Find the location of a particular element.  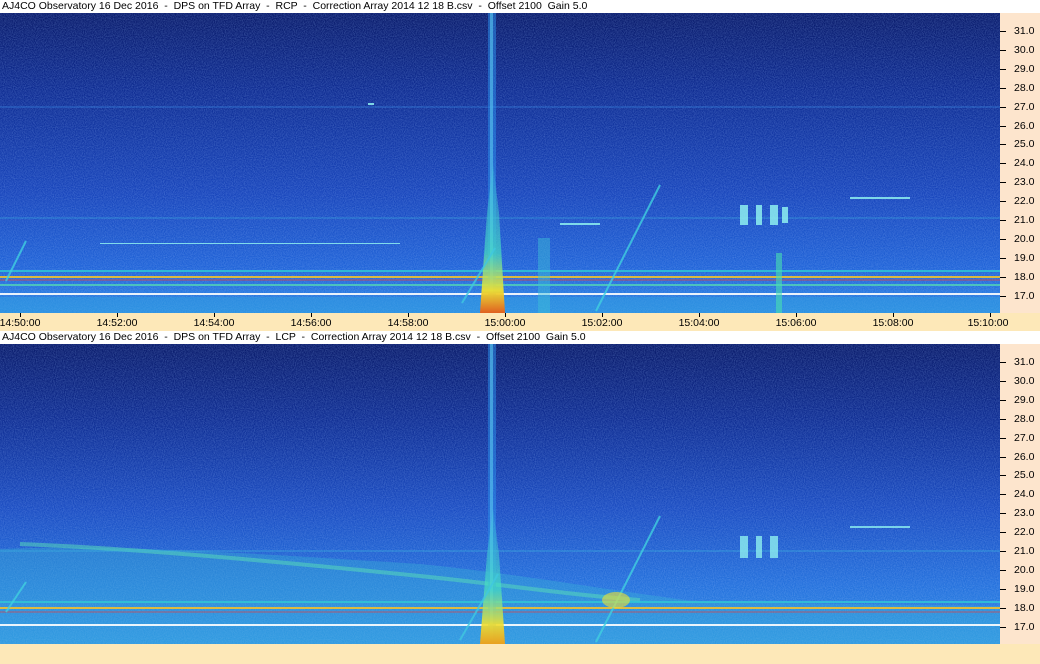

time-label: 14:50:00 is located at coordinates (20, 323).